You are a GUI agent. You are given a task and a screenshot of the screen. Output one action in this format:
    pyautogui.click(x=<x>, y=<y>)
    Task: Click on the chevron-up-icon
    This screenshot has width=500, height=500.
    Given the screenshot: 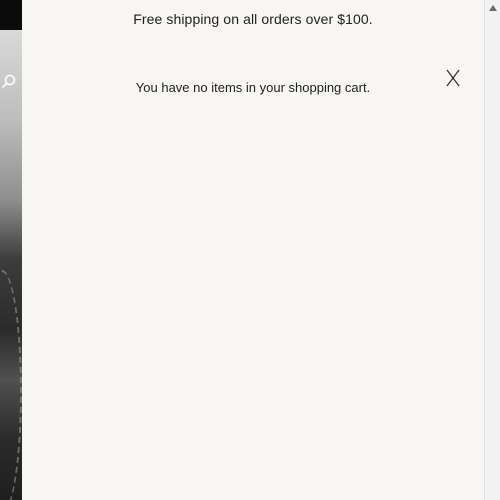 What is the action you would take?
    pyautogui.click(x=492, y=8)
    